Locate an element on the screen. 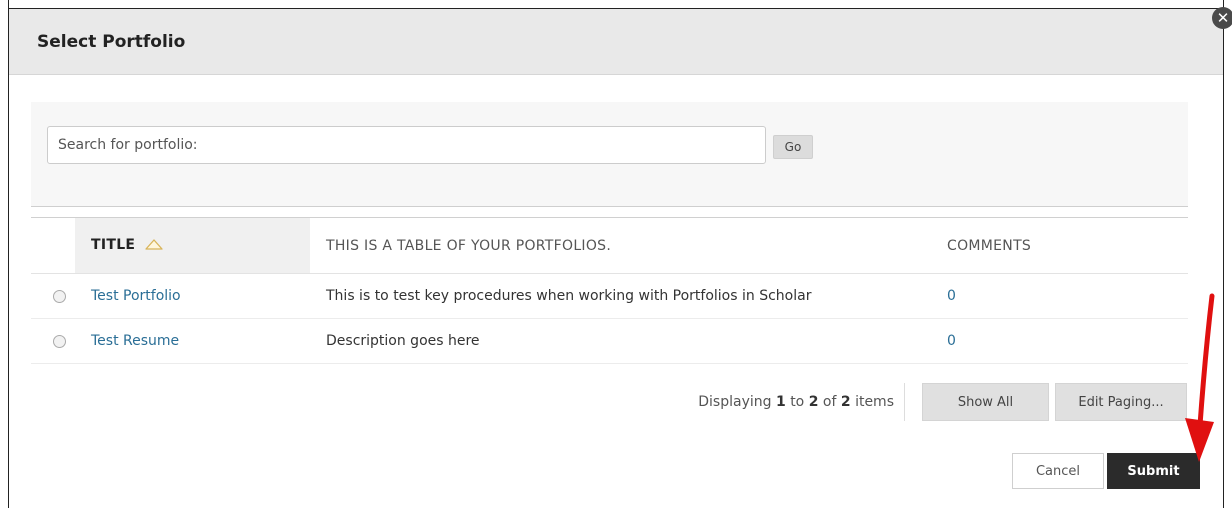  cancel-button: Cancel is located at coordinates (1058, 471).